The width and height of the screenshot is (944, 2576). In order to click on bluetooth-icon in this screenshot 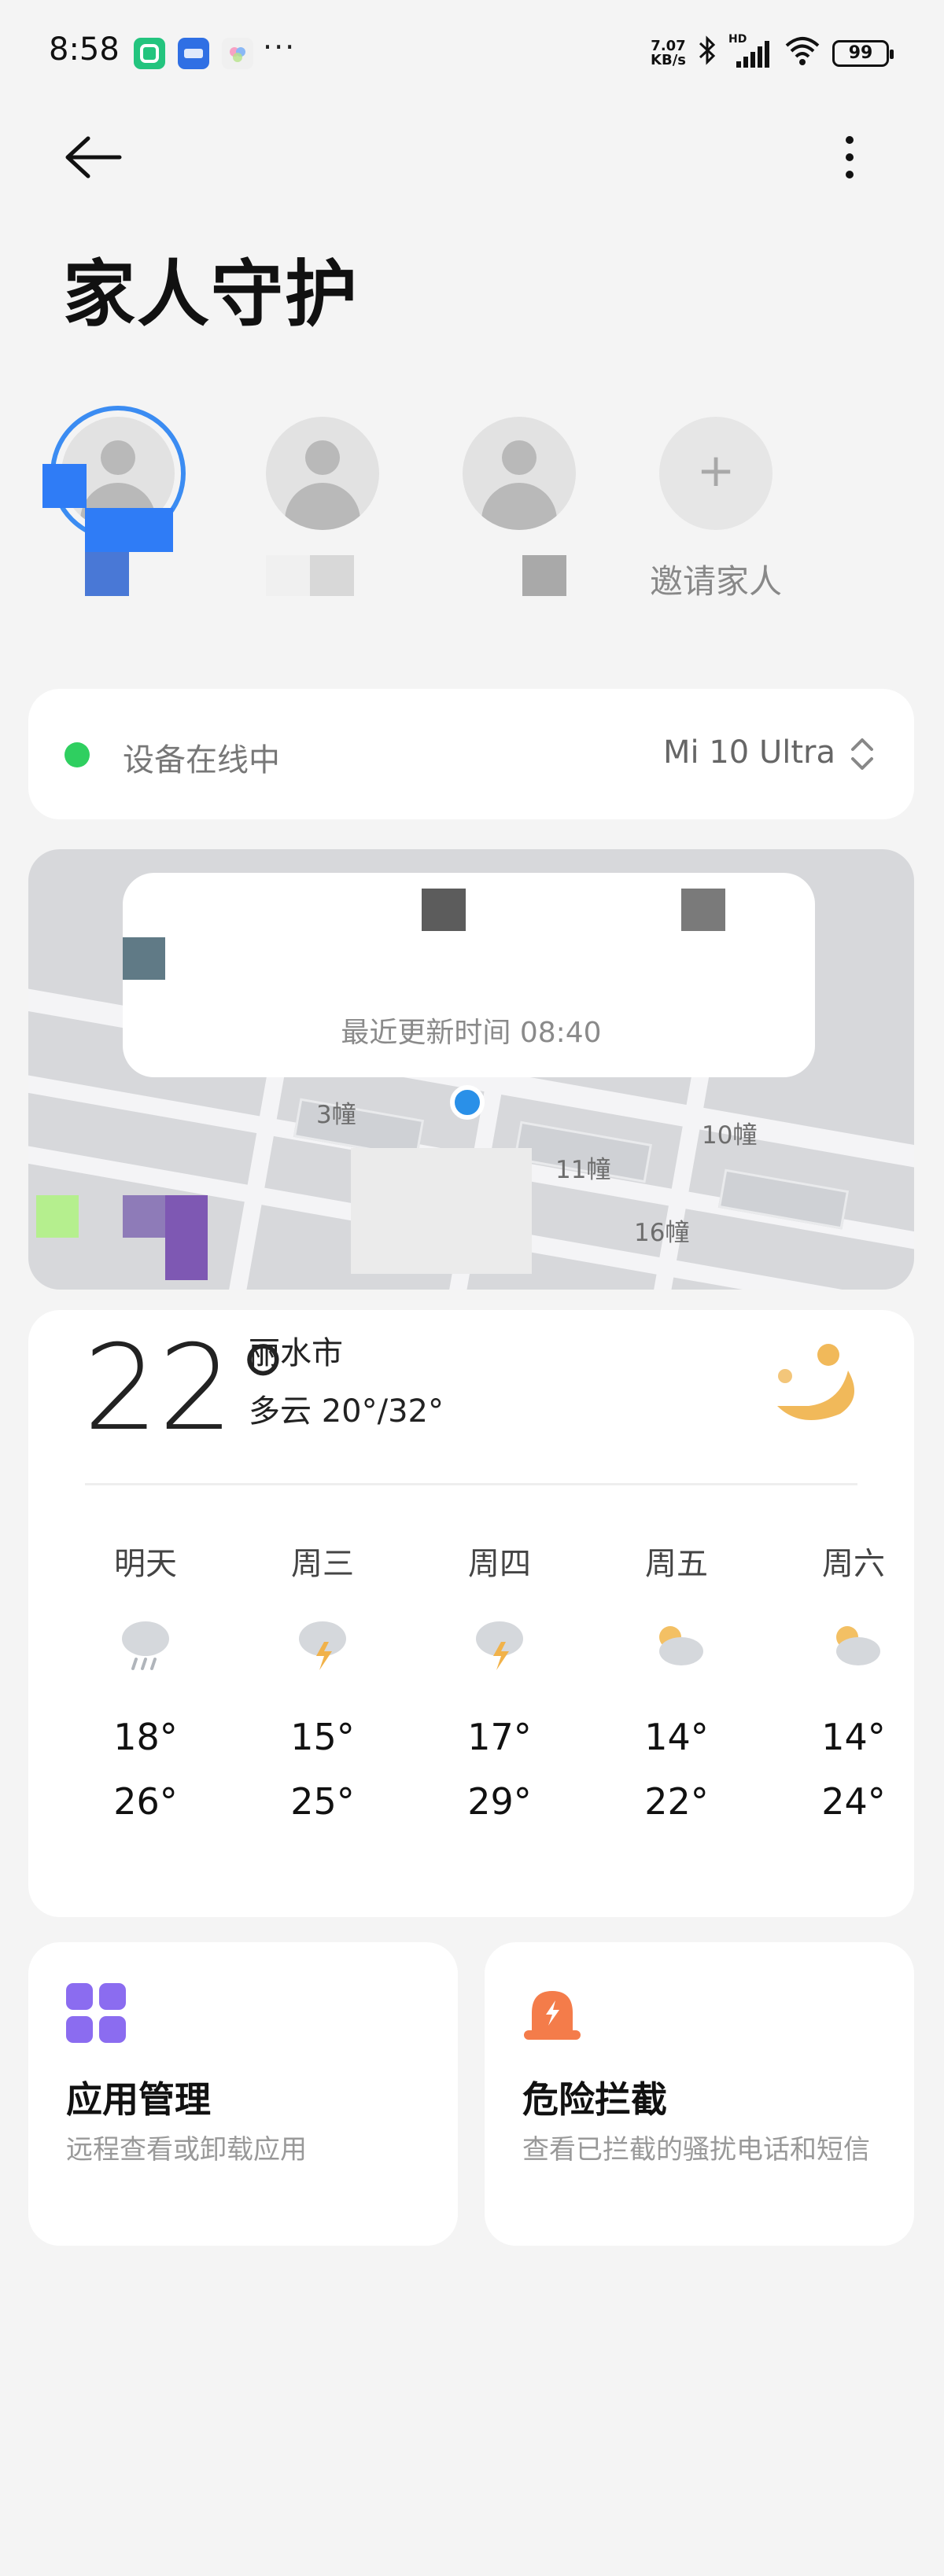, I will do `click(707, 53)`.